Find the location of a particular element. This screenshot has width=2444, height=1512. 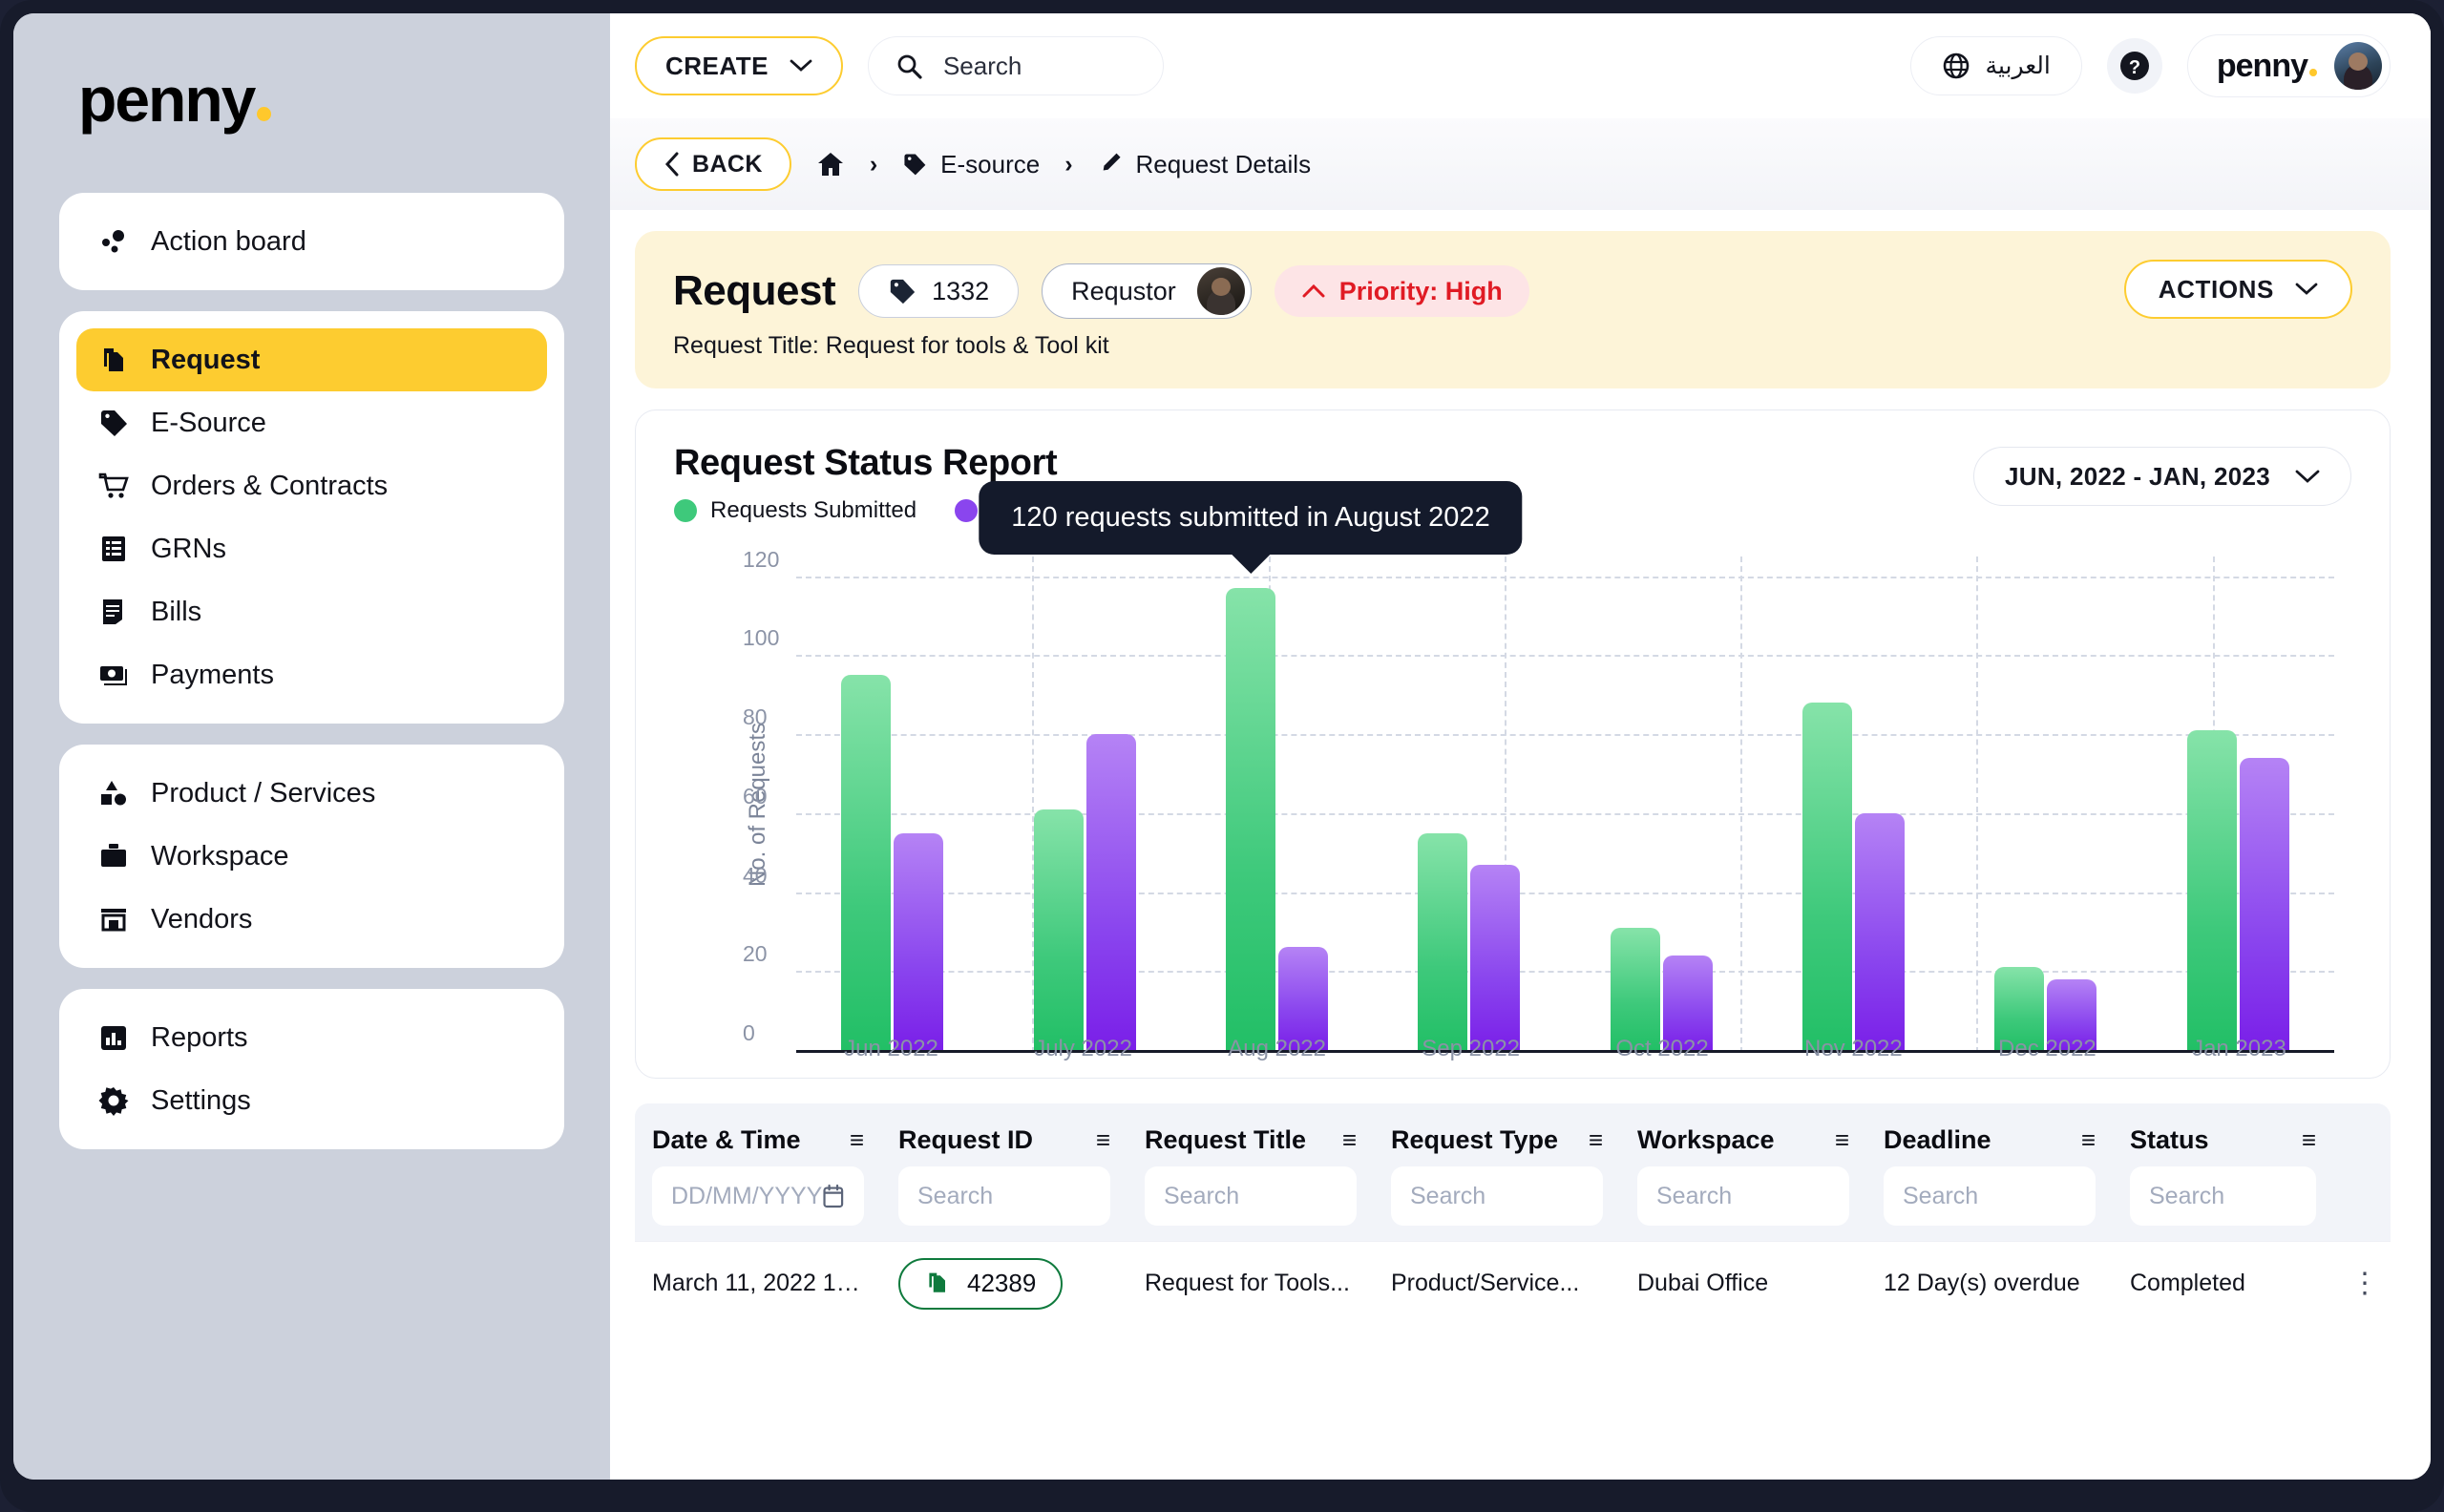

requestor-chip: Requstor is located at coordinates (1147, 291).